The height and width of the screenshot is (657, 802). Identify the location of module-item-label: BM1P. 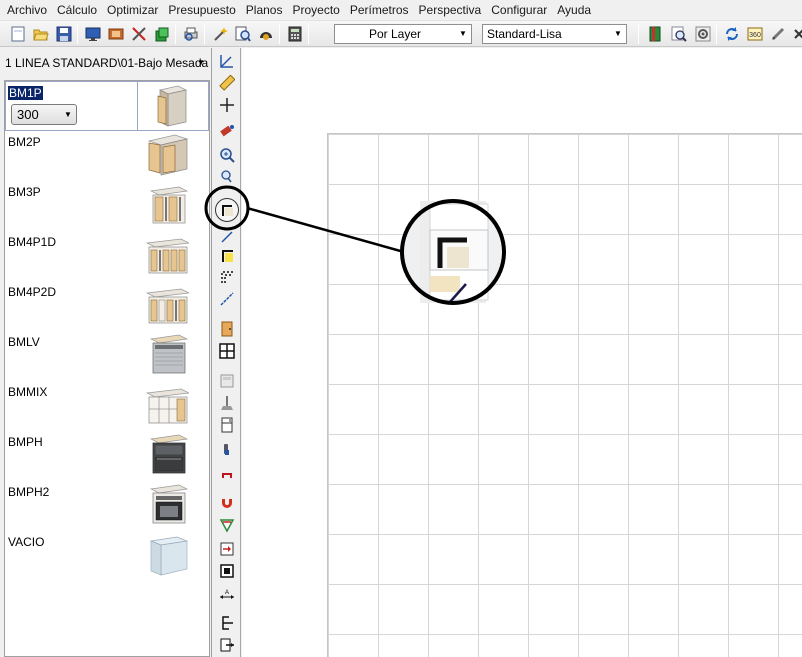
(25, 93).